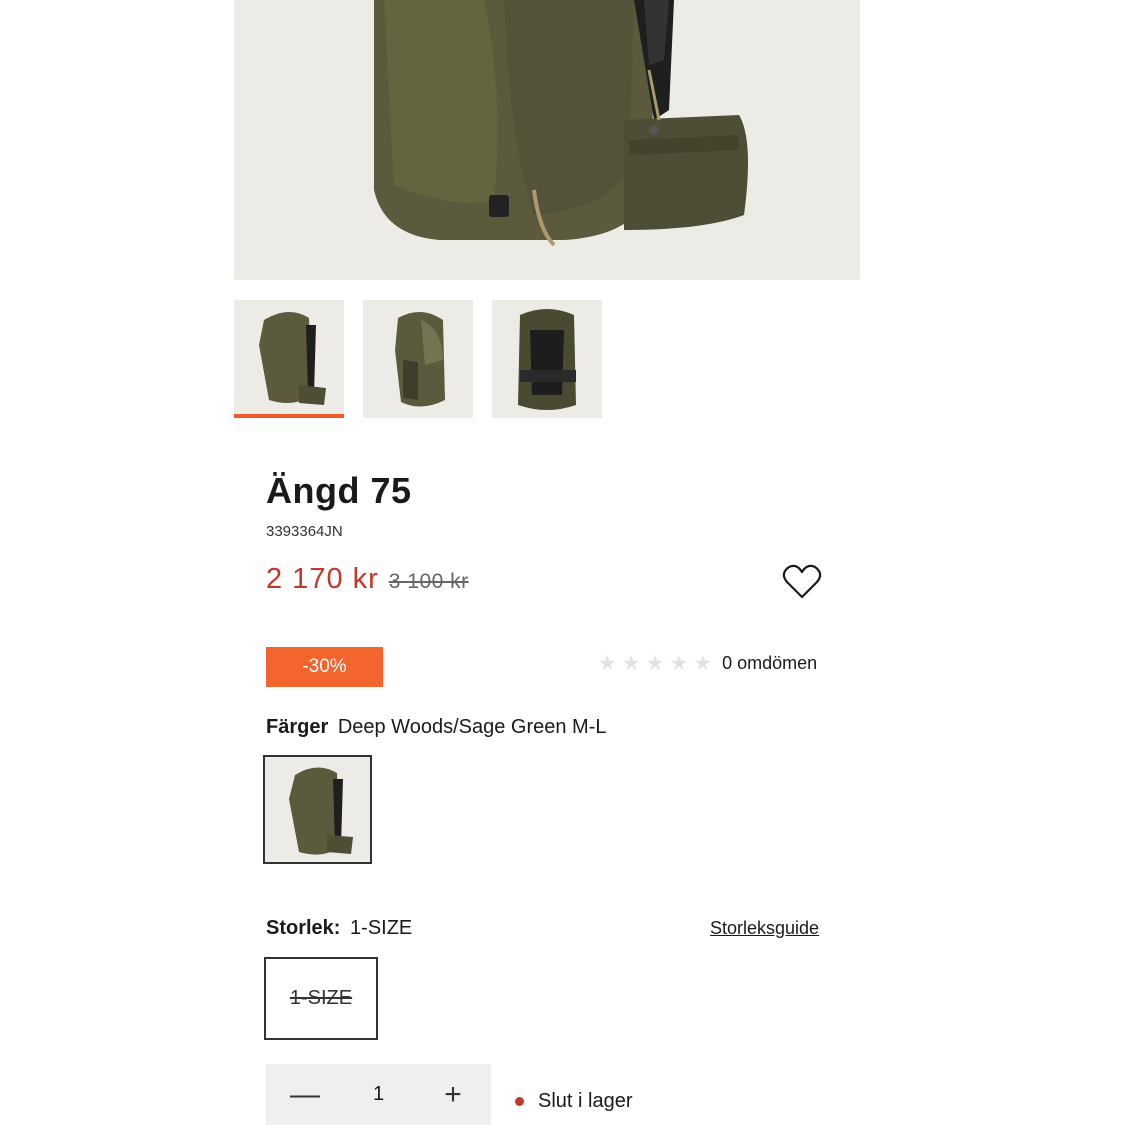 The image size is (1125, 1125). I want to click on star-rating: ★ ★ ★ ★ ★, so click(655, 663).